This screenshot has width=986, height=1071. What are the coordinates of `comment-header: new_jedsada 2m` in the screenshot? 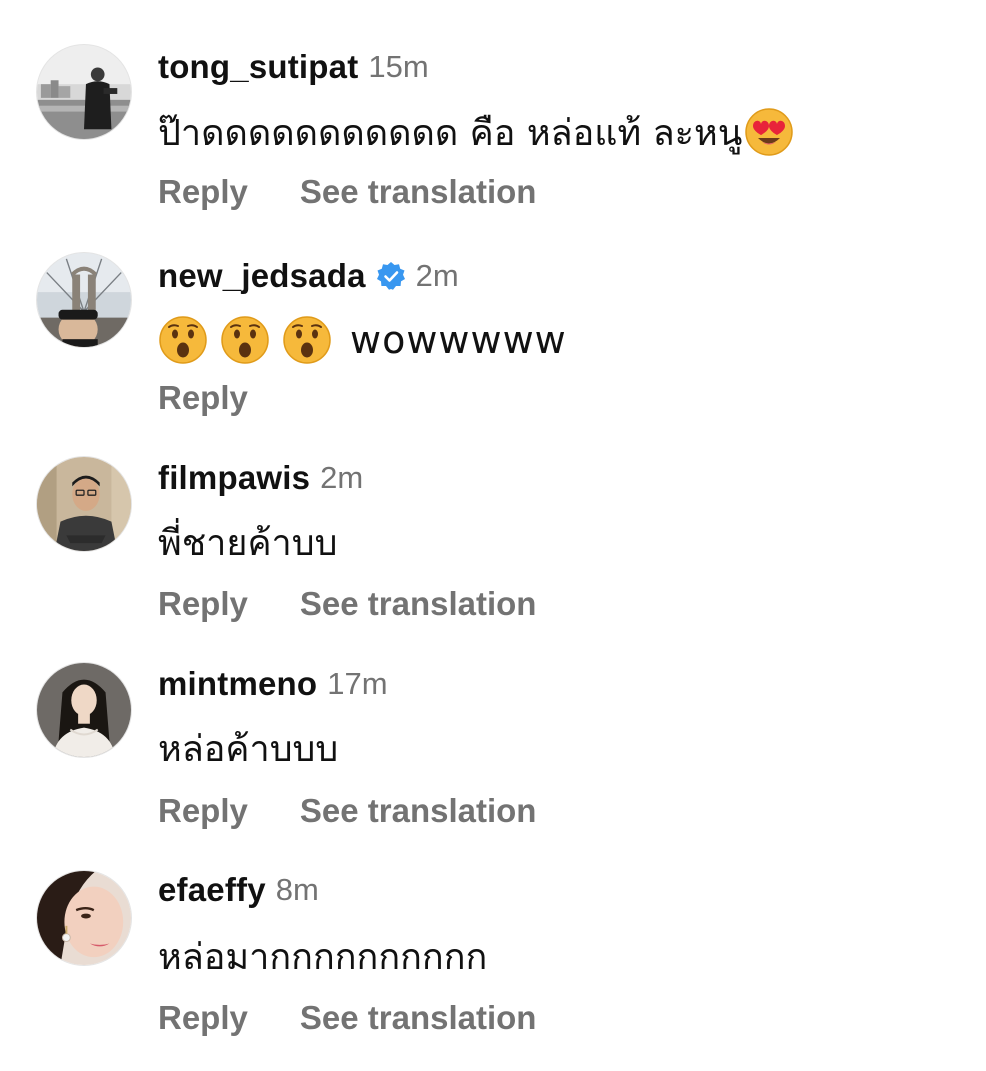 It's located at (308, 276).